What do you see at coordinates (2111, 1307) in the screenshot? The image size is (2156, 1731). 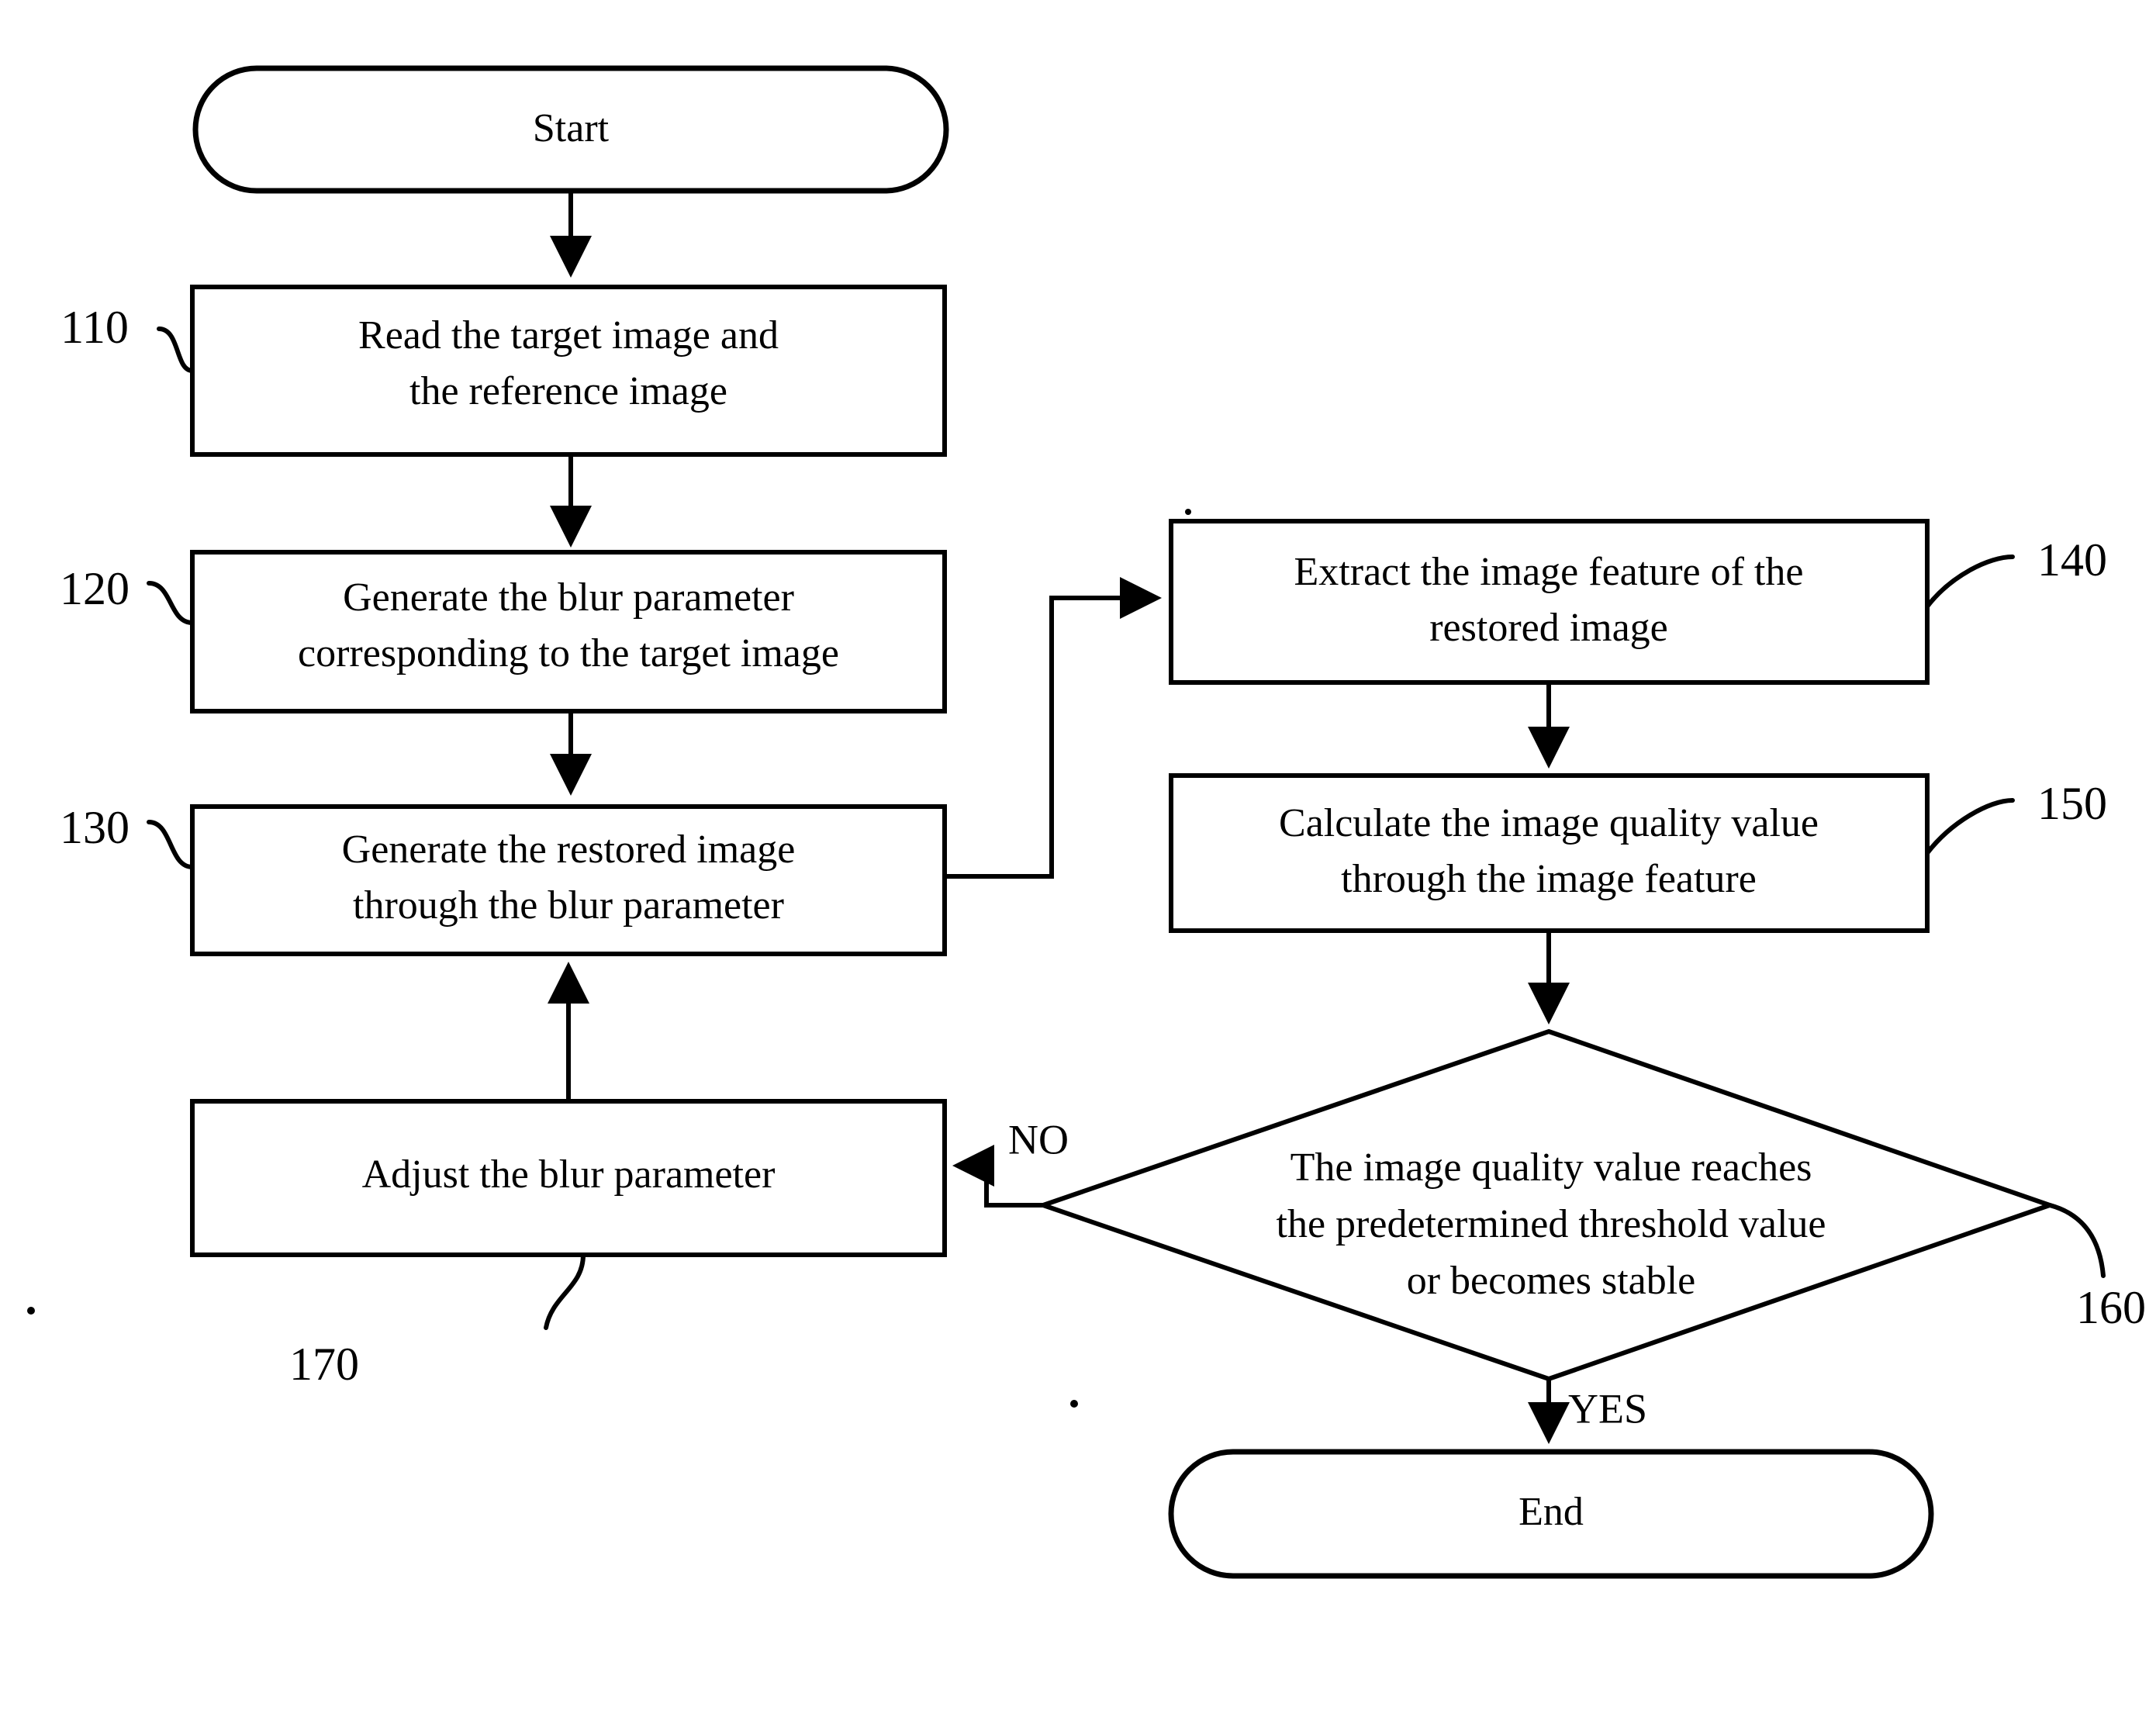 I see `ref-label-160: 160` at bounding box center [2111, 1307].